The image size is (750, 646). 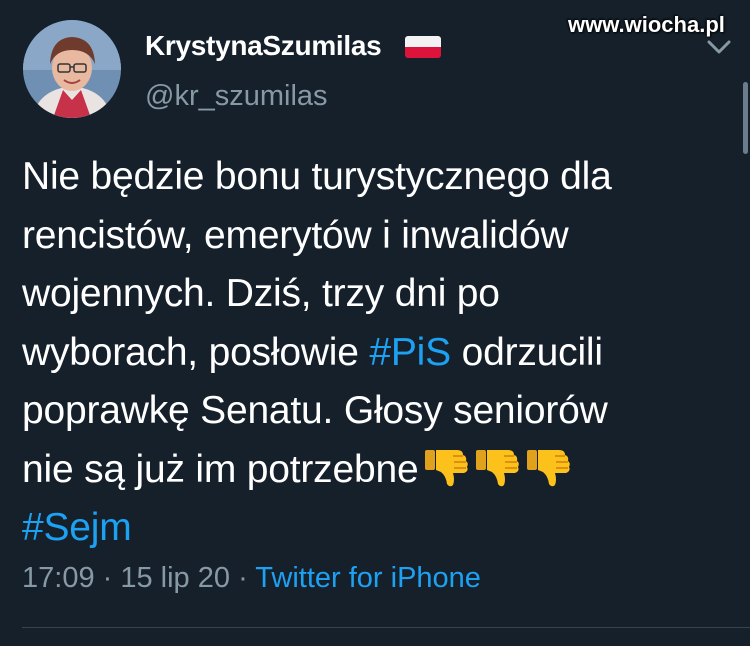 What do you see at coordinates (386, 627) in the screenshot?
I see `divider` at bounding box center [386, 627].